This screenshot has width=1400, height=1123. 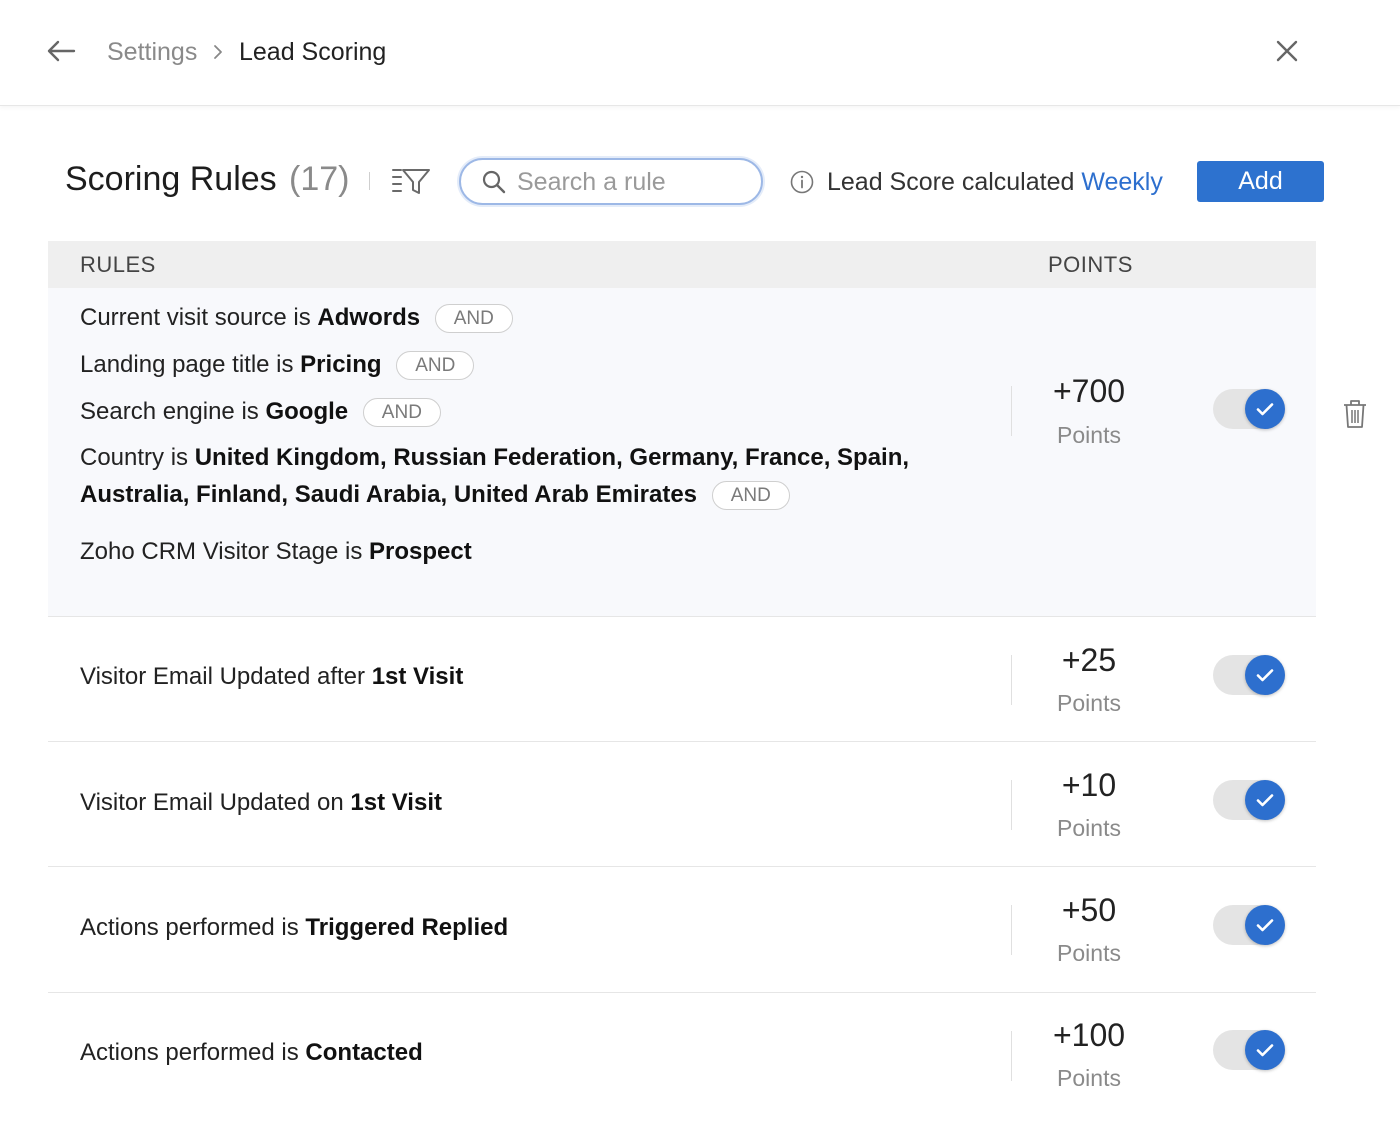 What do you see at coordinates (296, 318) in the screenshot?
I see `rule-condition: Current visit source is Adwords AND` at bounding box center [296, 318].